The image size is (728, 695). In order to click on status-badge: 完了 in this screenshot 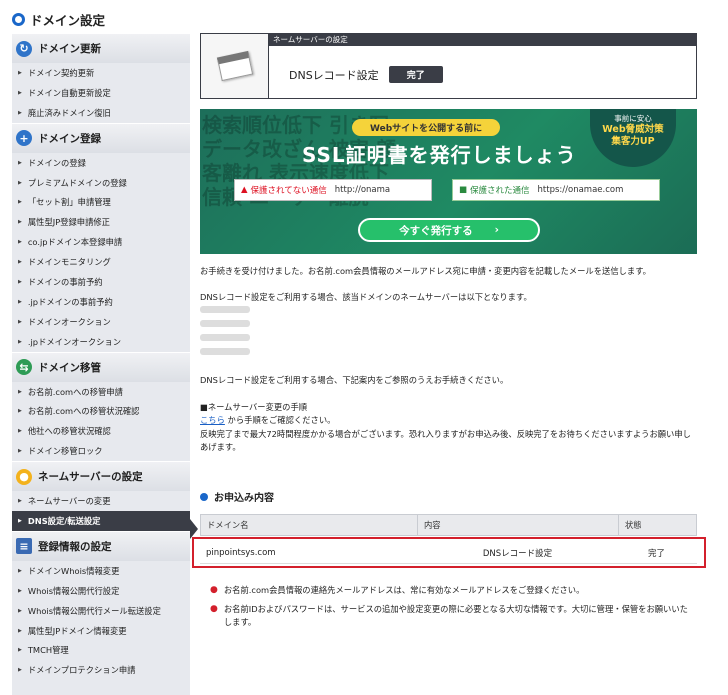, I will do `click(415, 74)`.